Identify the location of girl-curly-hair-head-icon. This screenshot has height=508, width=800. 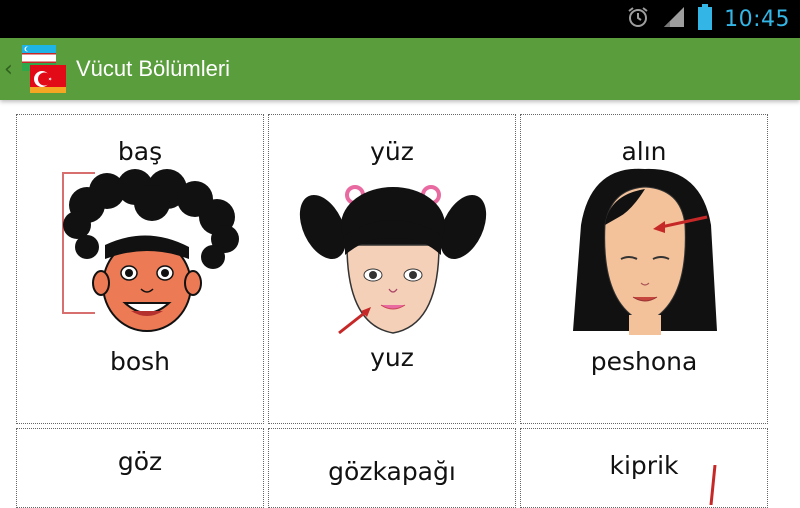
(140, 255).